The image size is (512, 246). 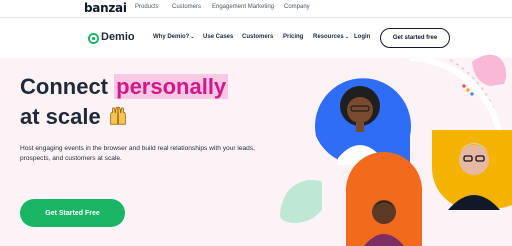 What do you see at coordinates (186, 7) in the screenshot?
I see `topnav-customers: Customers` at bounding box center [186, 7].